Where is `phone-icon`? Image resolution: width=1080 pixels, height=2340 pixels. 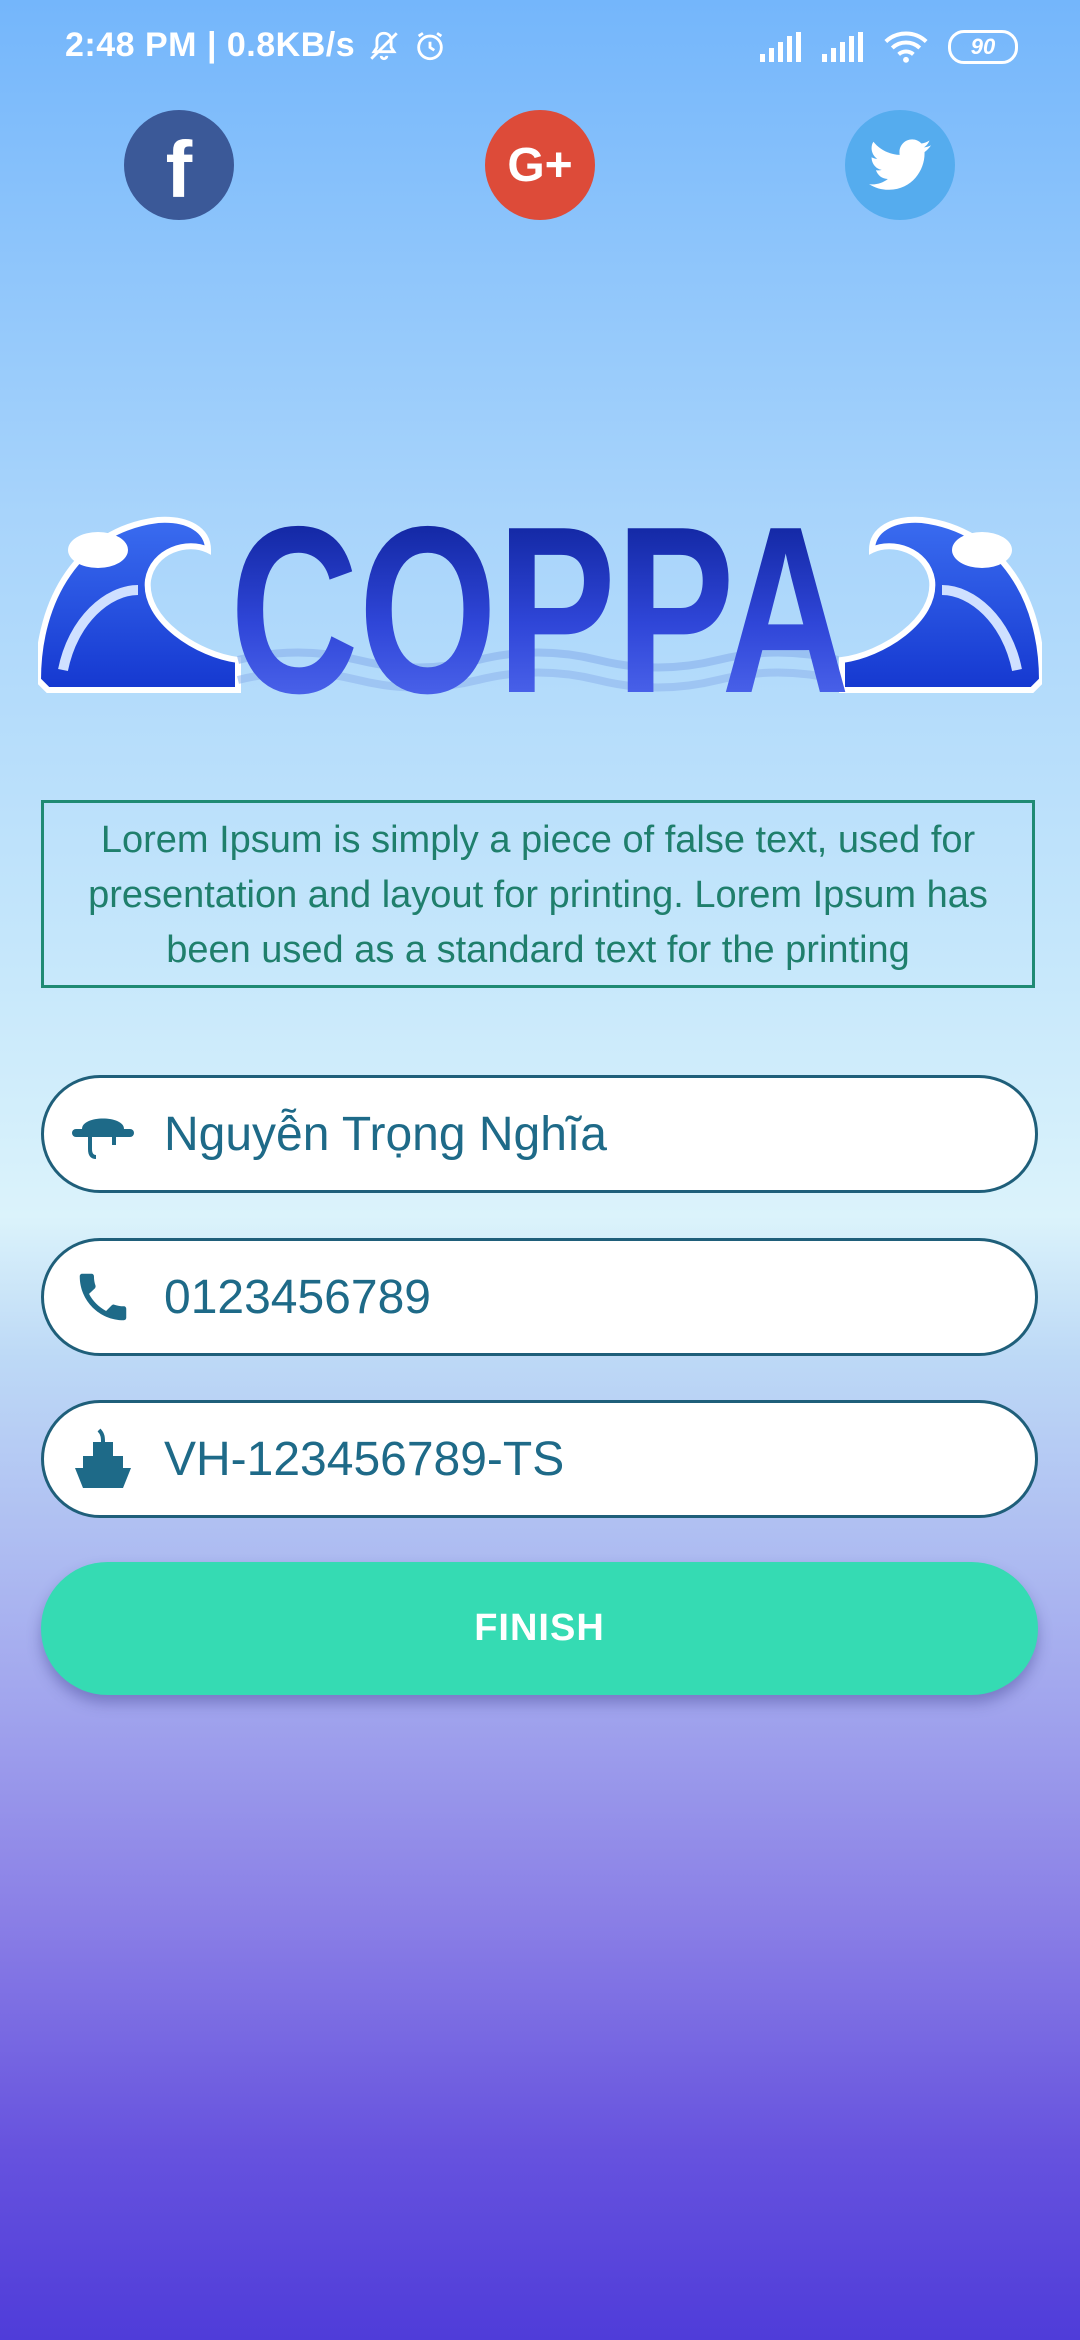 phone-icon is located at coordinates (103, 1297).